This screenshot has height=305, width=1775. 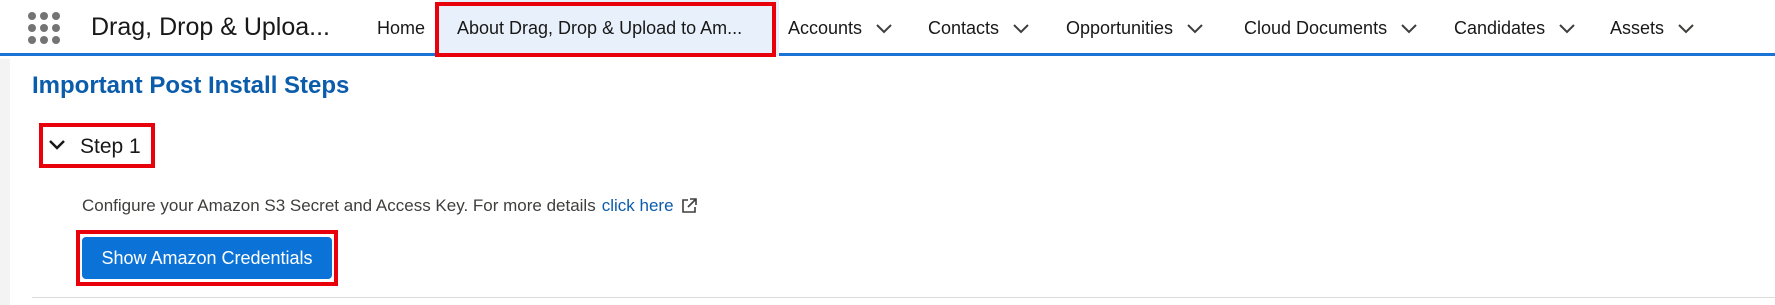 What do you see at coordinates (1316, 27) in the screenshot?
I see `nav-tab-label: Cloud Documents` at bounding box center [1316, 27].